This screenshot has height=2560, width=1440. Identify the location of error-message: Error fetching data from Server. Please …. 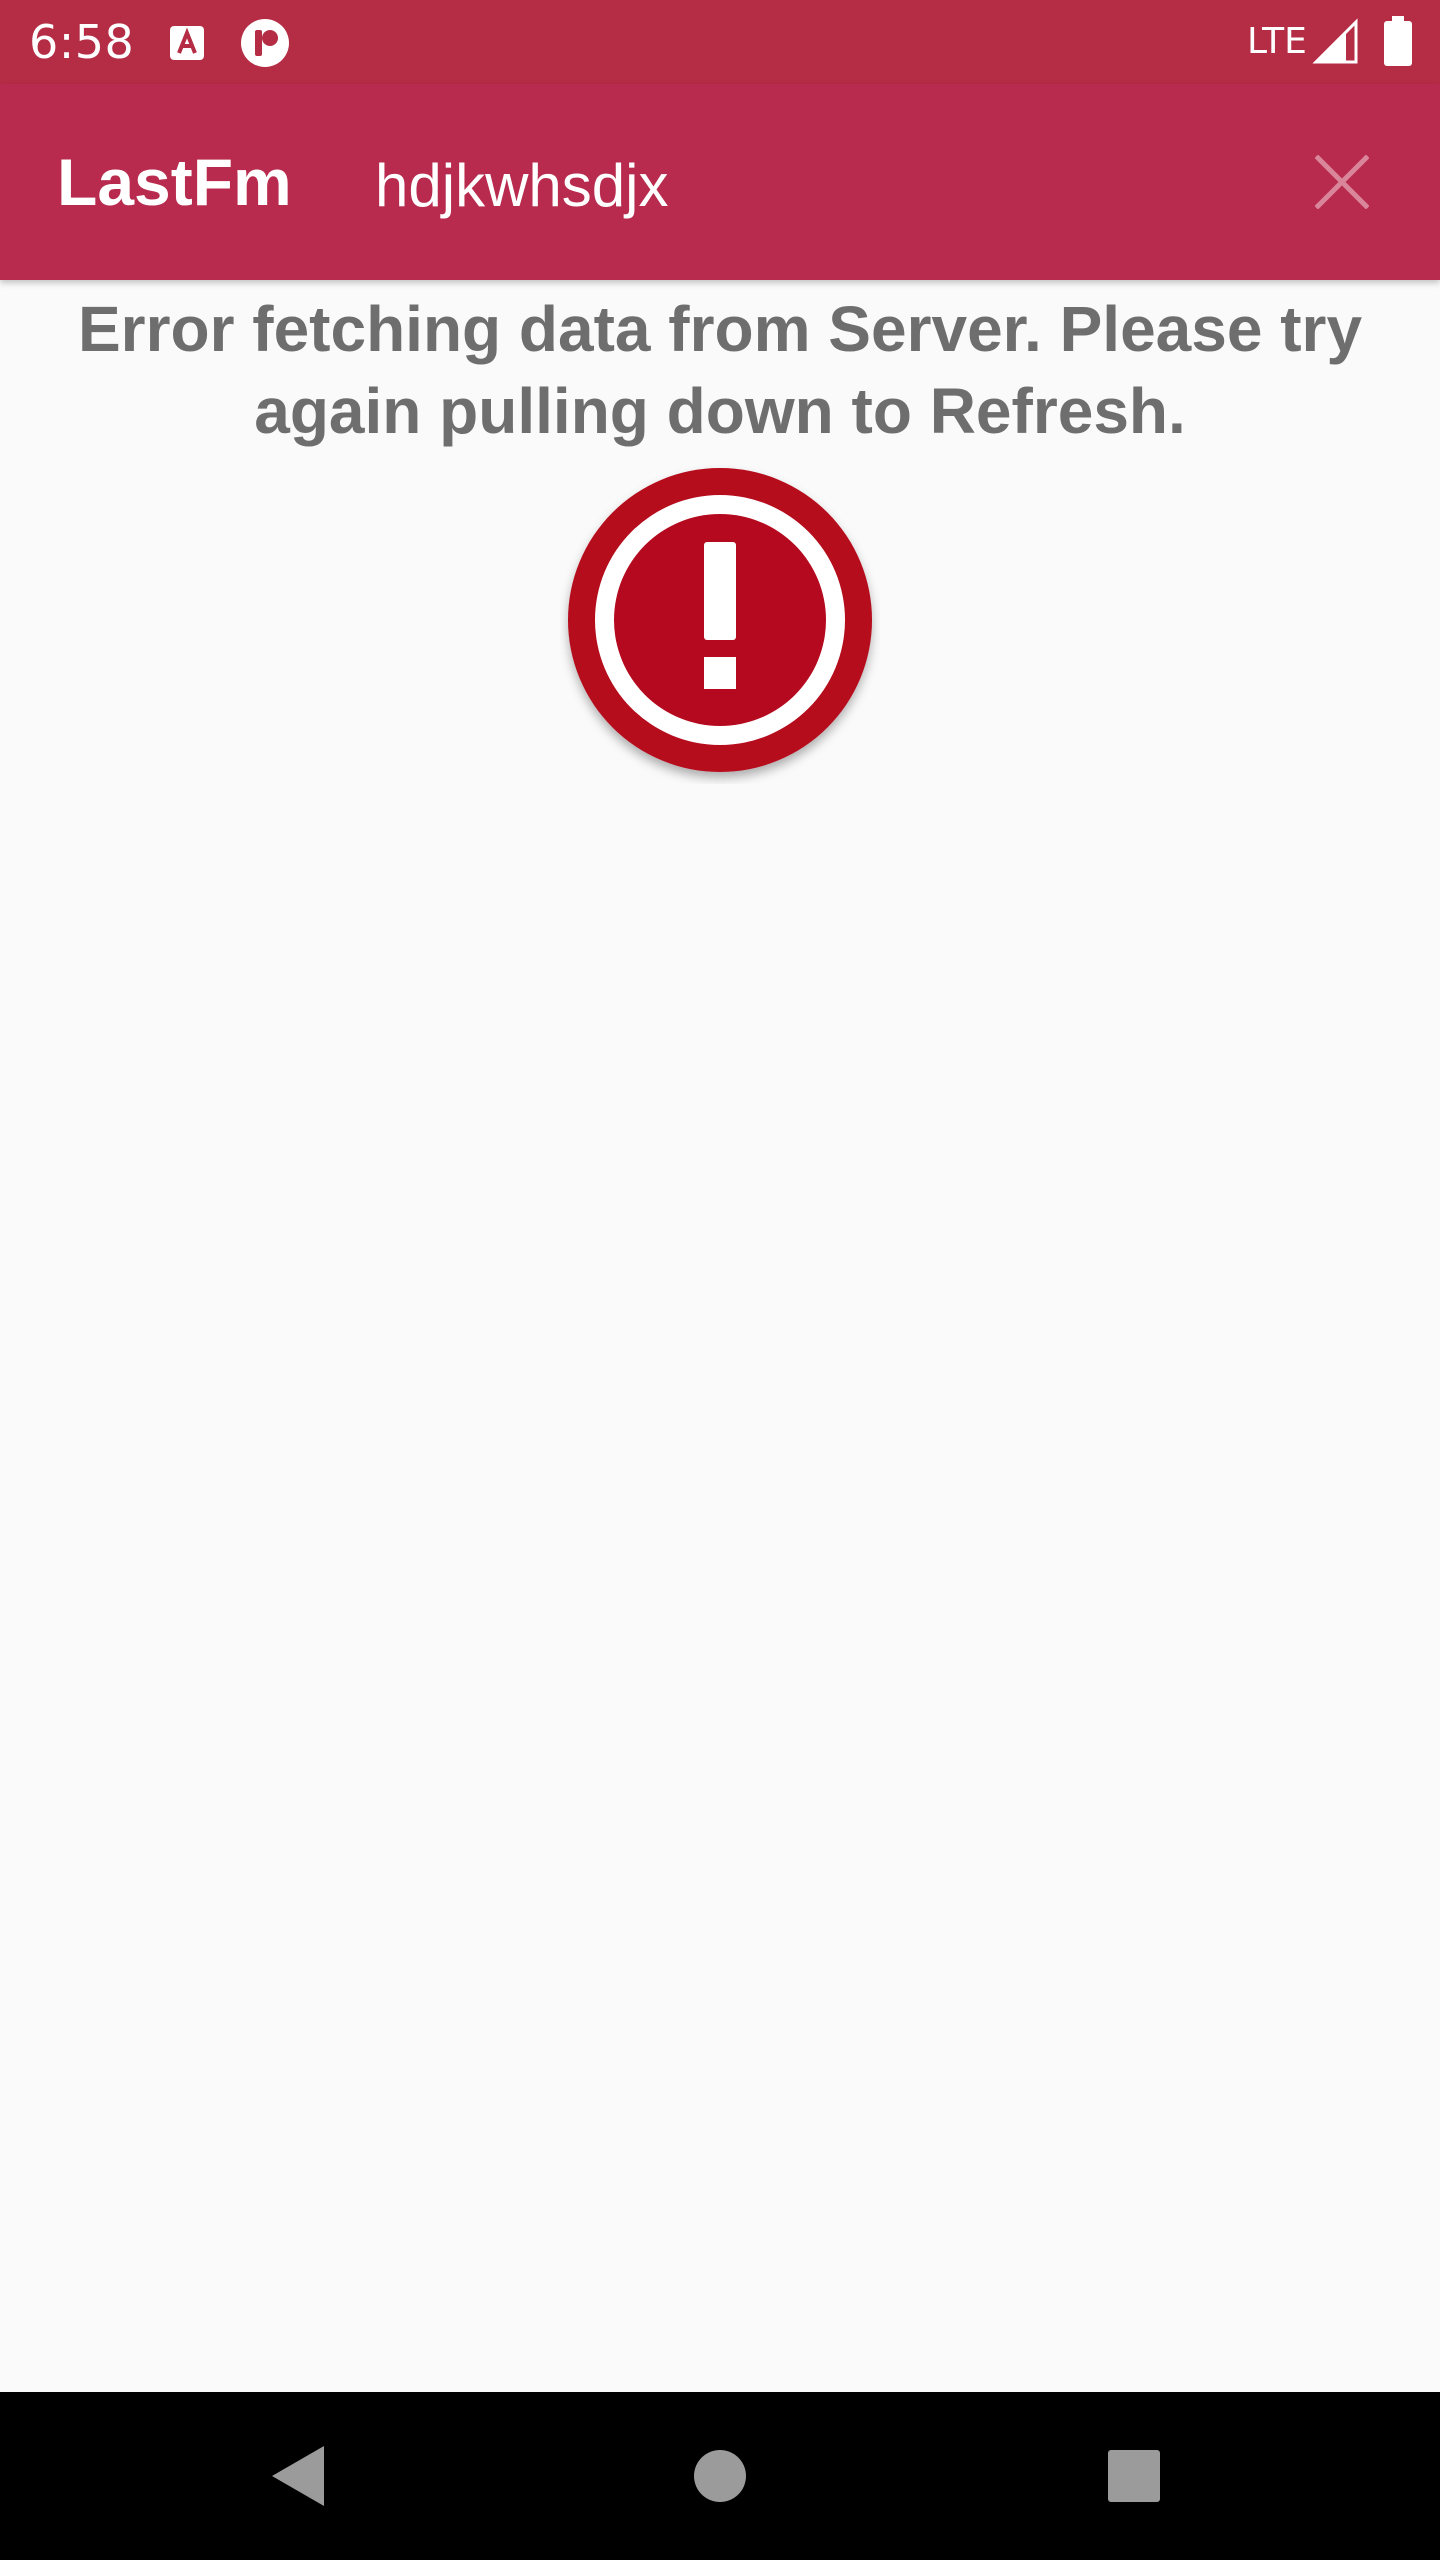
(720, 370).